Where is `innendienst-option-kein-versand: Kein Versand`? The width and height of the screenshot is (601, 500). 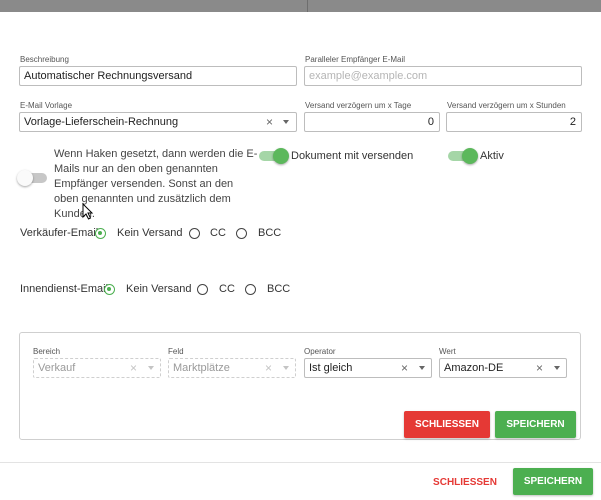 innendienst-option-kein-versand: Kein Versand is located at coordinates (158, 289).